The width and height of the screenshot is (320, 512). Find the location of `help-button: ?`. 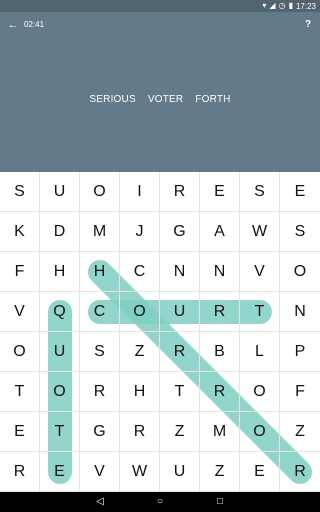

help-button: ? is located at coordinates (308, 25).